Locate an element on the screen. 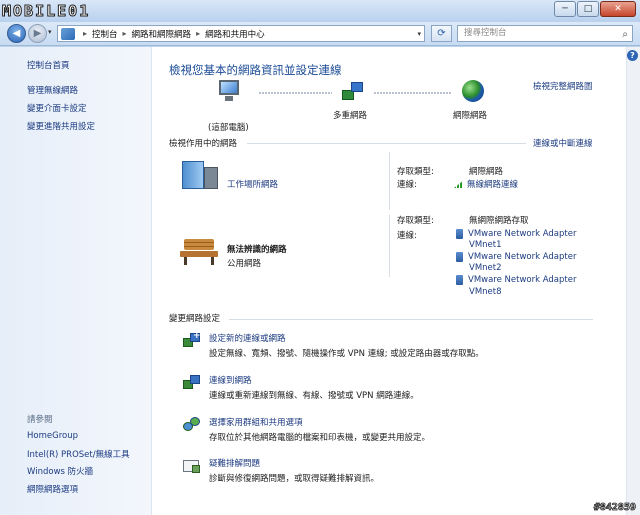 Image resolution: width=640 pixels, height=515 pixels. setup-new-connection-link: 設定新的連線或網路 is located at coordinates (247, 338).